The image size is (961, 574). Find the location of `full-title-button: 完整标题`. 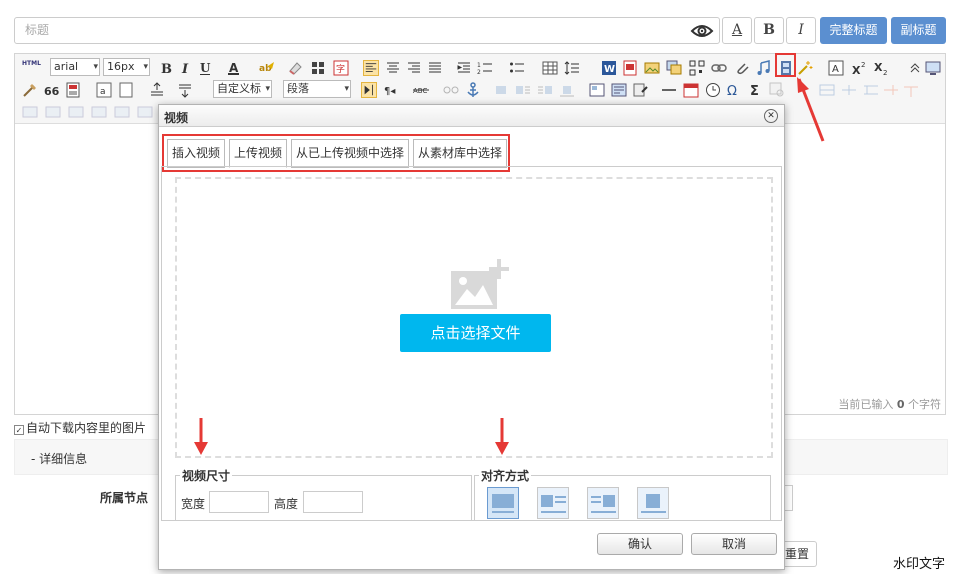

full-title-button: 完整标题 is located at coordinates (853, 30).